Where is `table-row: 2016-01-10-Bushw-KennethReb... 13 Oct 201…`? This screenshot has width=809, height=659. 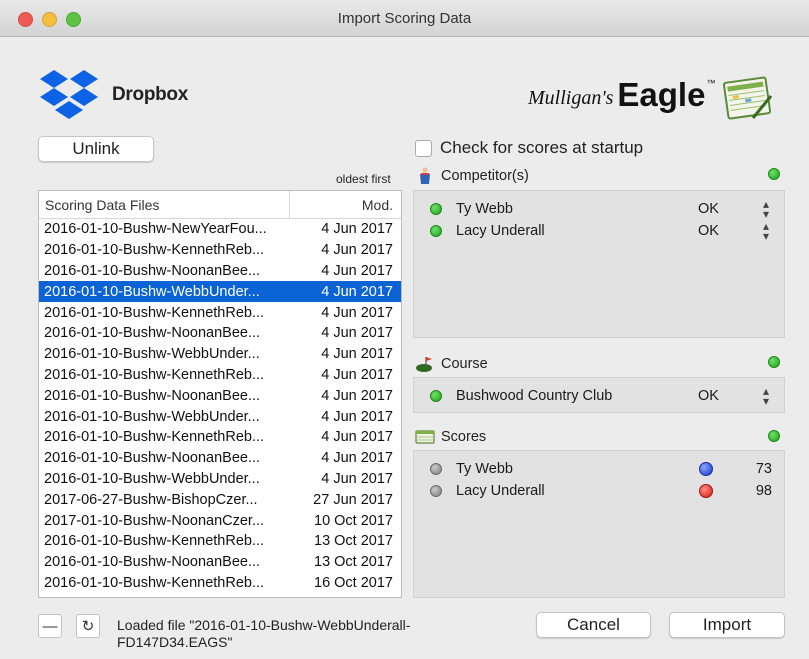 table-row: 2016-01-10-Bushw-KennethReb... 13 Oct 201… is located at coordinates (220, 541).